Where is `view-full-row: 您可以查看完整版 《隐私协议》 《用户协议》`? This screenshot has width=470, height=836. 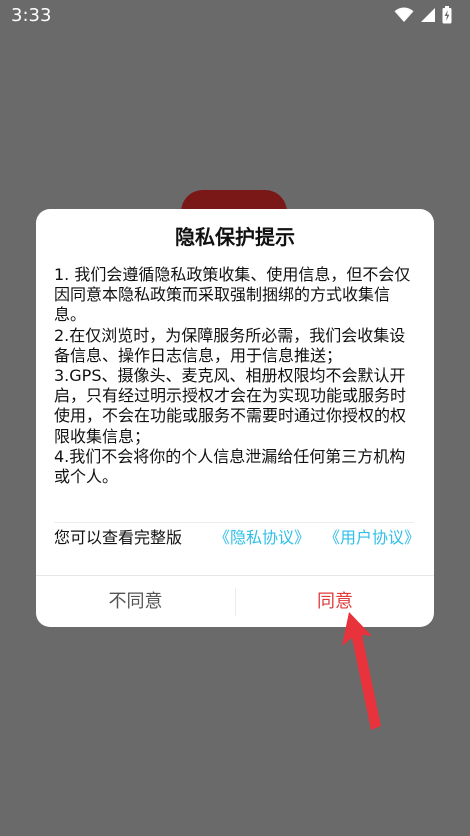
view-full-row: 您可以查看完整版 《隐私协议》 《用户协议》 is located at coordinates (239, 549).